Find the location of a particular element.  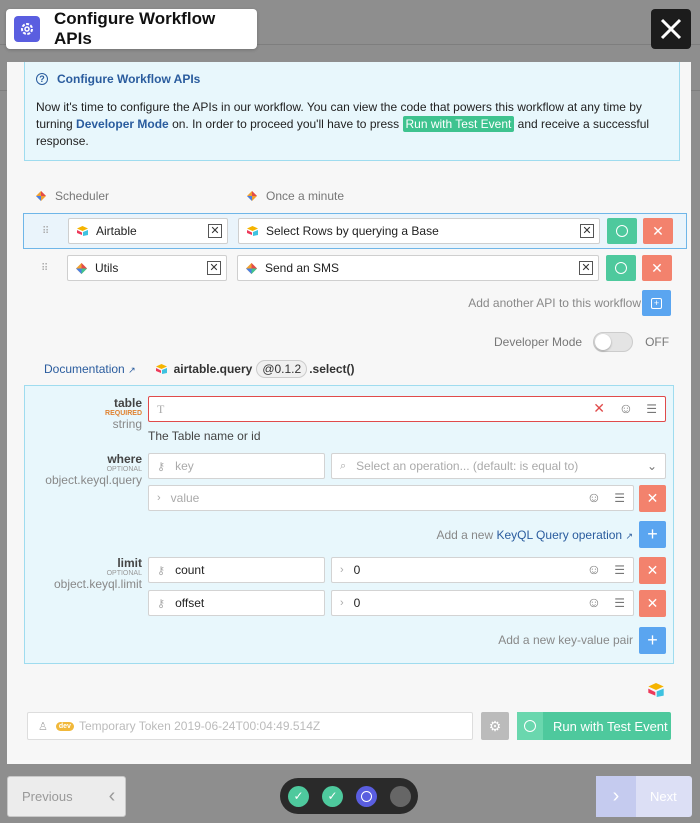

chevron-down-icon: ⌄ is located at coordinates (651, 466).